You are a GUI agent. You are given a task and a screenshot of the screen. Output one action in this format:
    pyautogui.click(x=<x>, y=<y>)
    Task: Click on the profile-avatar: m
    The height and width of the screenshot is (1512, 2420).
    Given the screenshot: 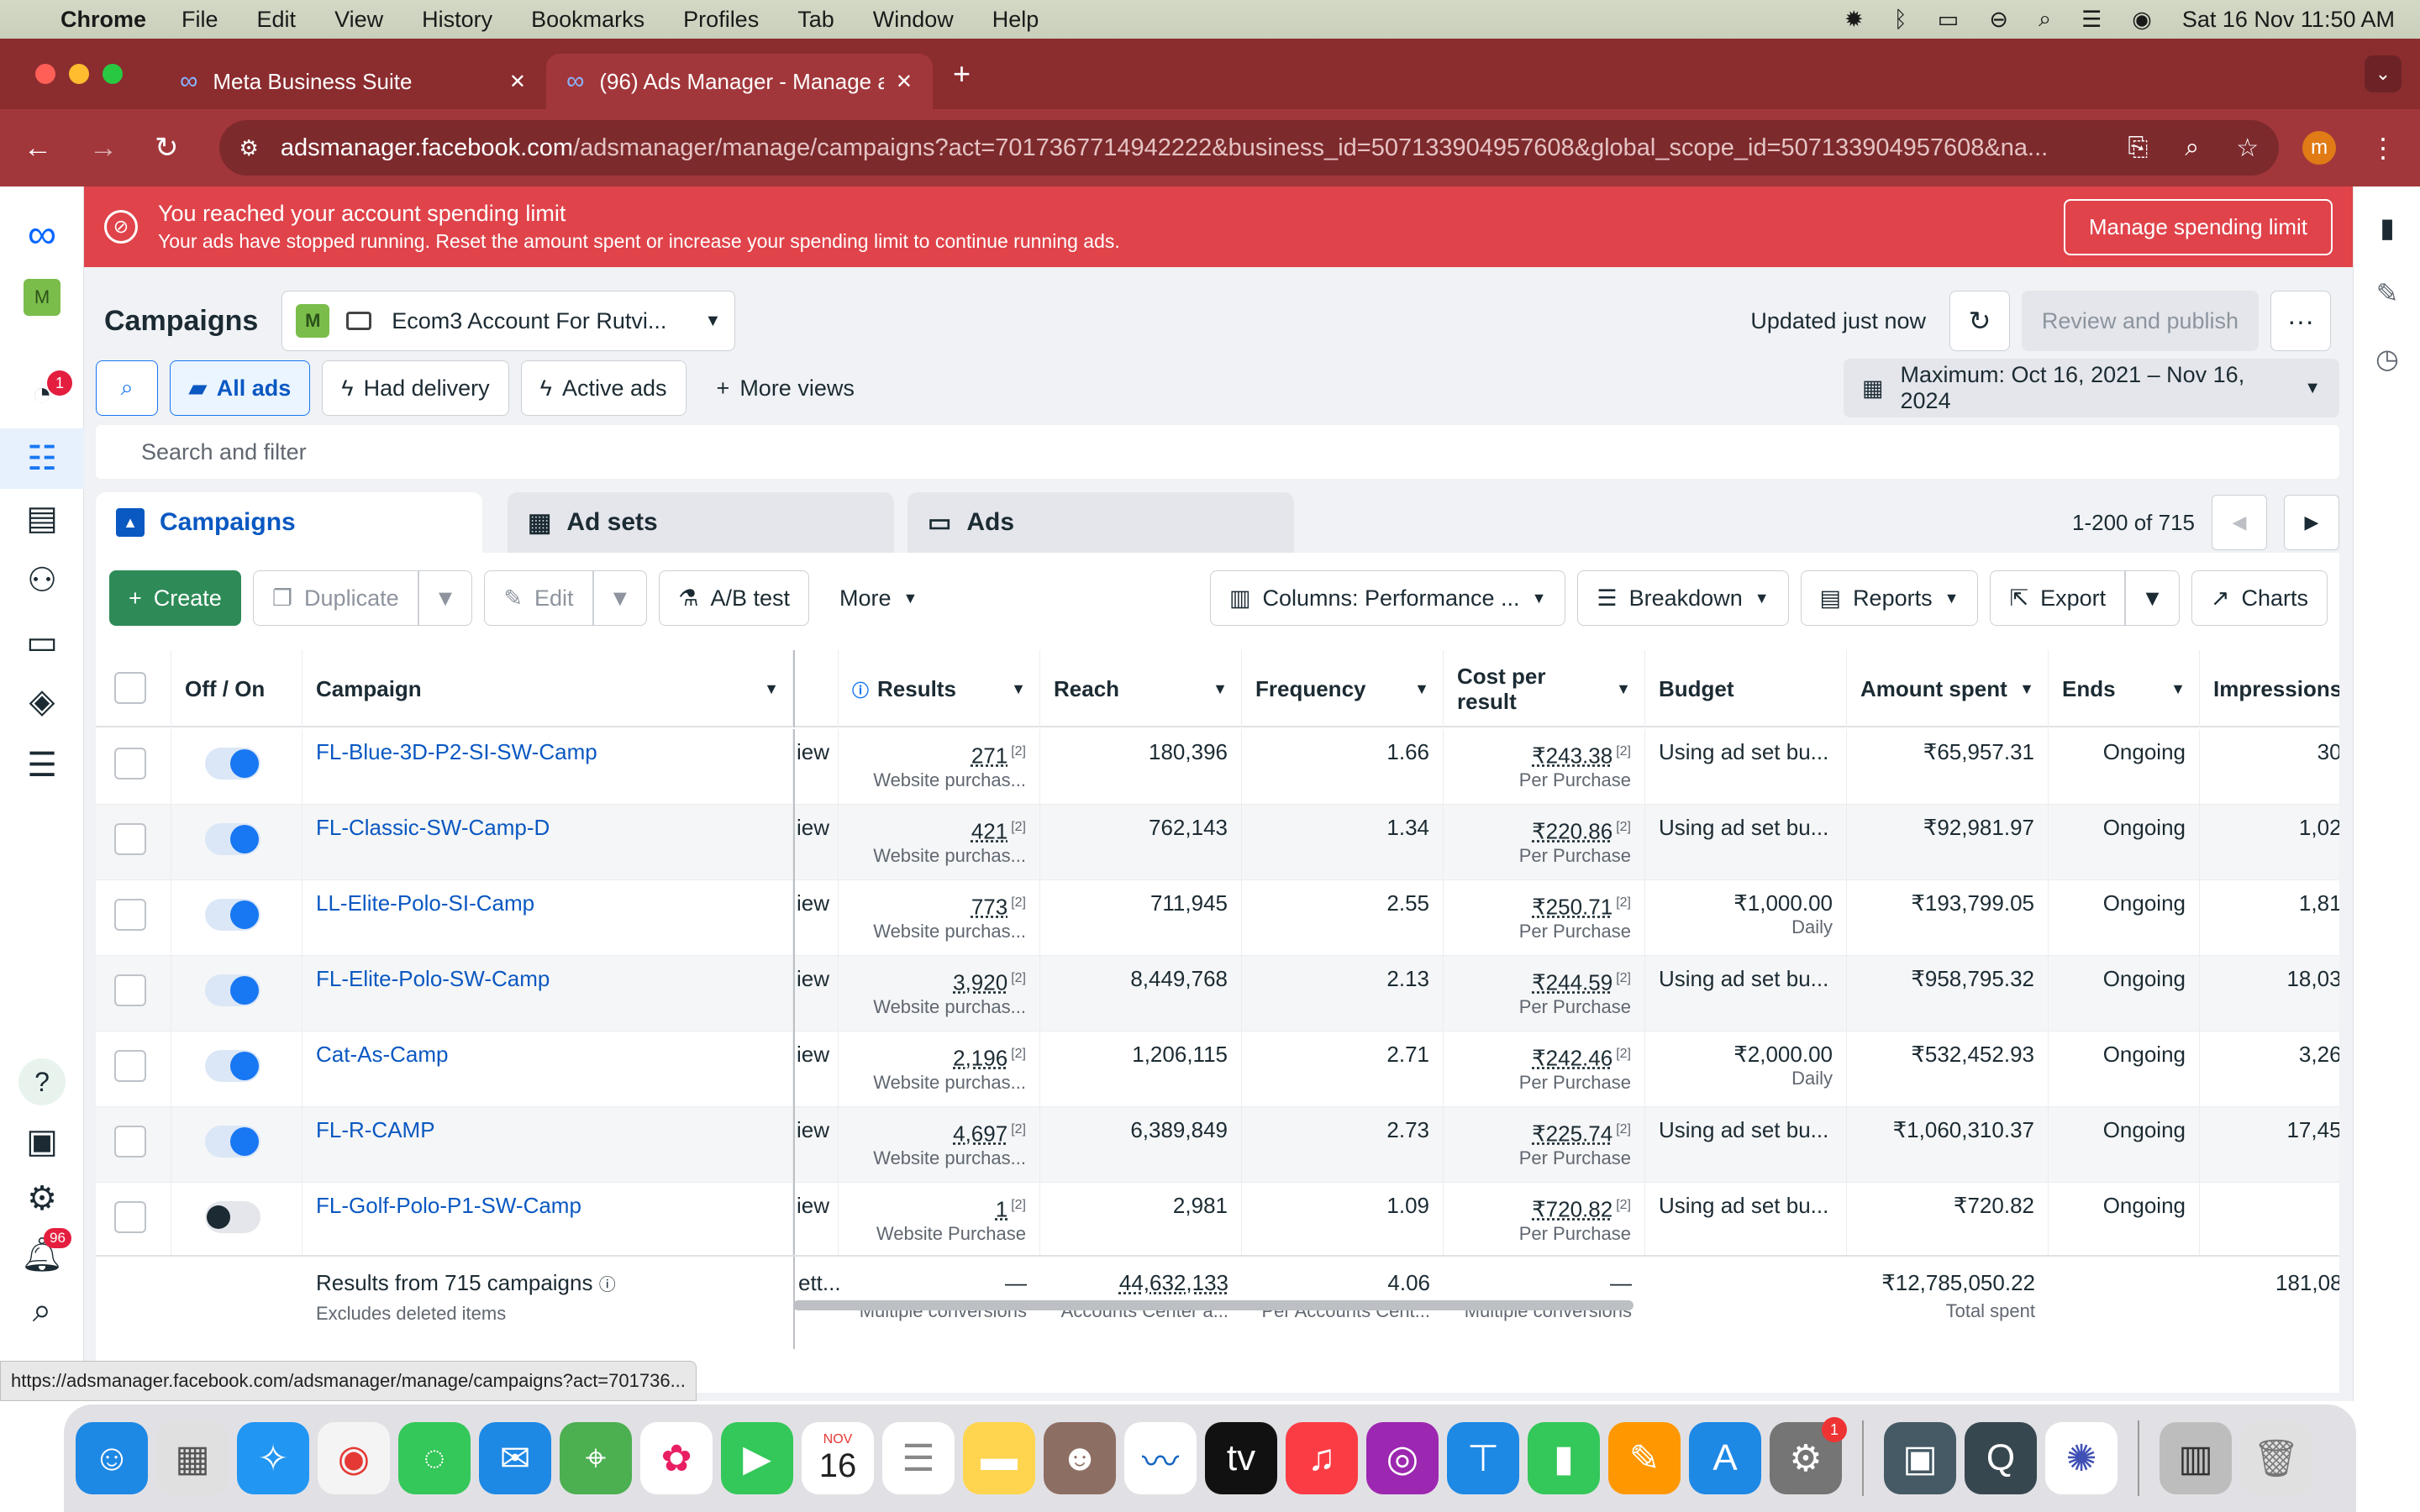 What is the action you would take?
    pyautogui.click(x=2319, y=148)
    